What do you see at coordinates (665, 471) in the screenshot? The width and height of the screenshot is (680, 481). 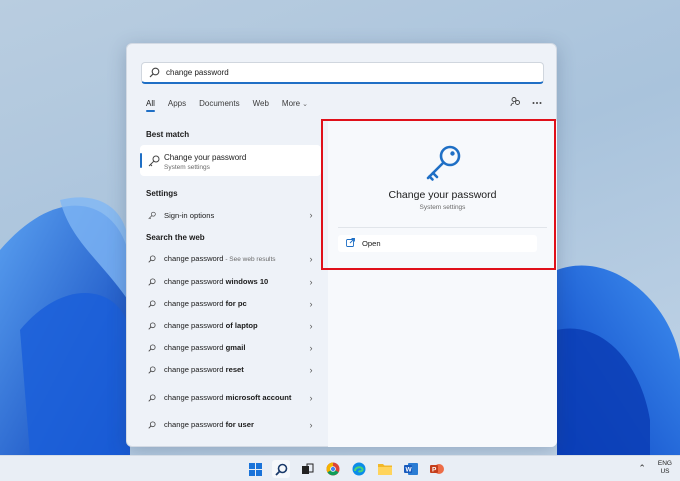 I see `lang-line2: US` at bounding box center [665, 471].